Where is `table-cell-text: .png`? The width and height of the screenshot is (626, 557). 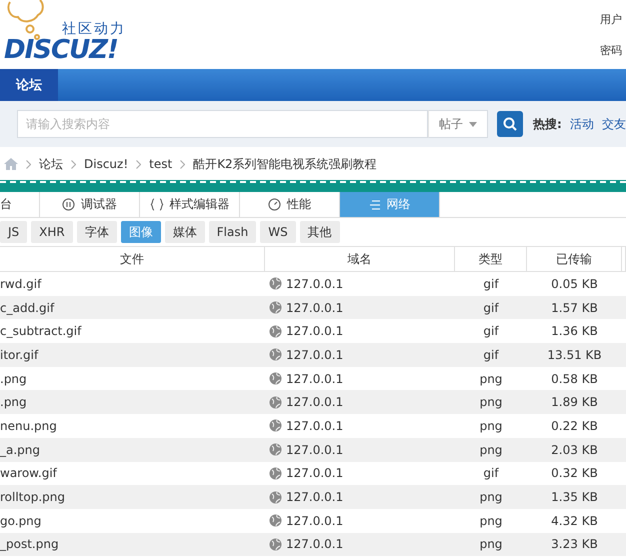 table-cell-text: .png is located at coordinates (14, 379).